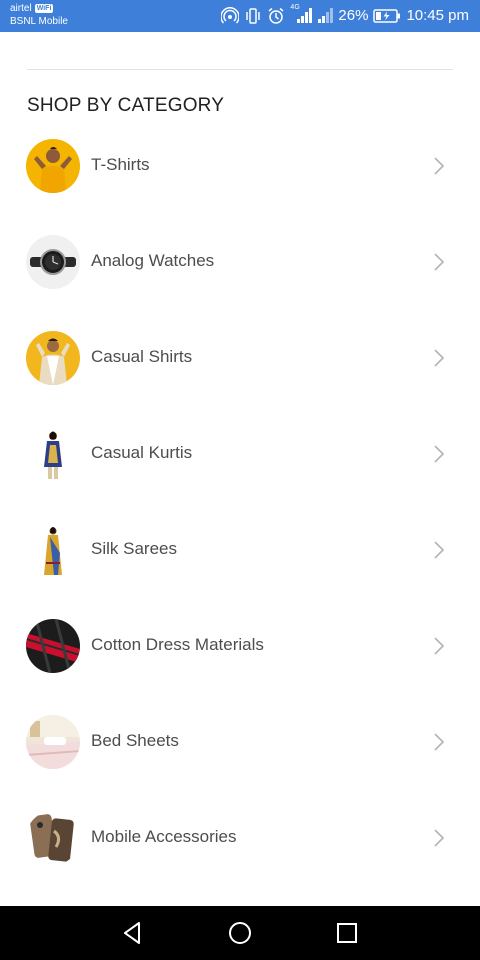  Describe the element at coordinates (240, 550) in the screenshot. I see `category-row-silk-sarees: Silk Sarees` at that location.